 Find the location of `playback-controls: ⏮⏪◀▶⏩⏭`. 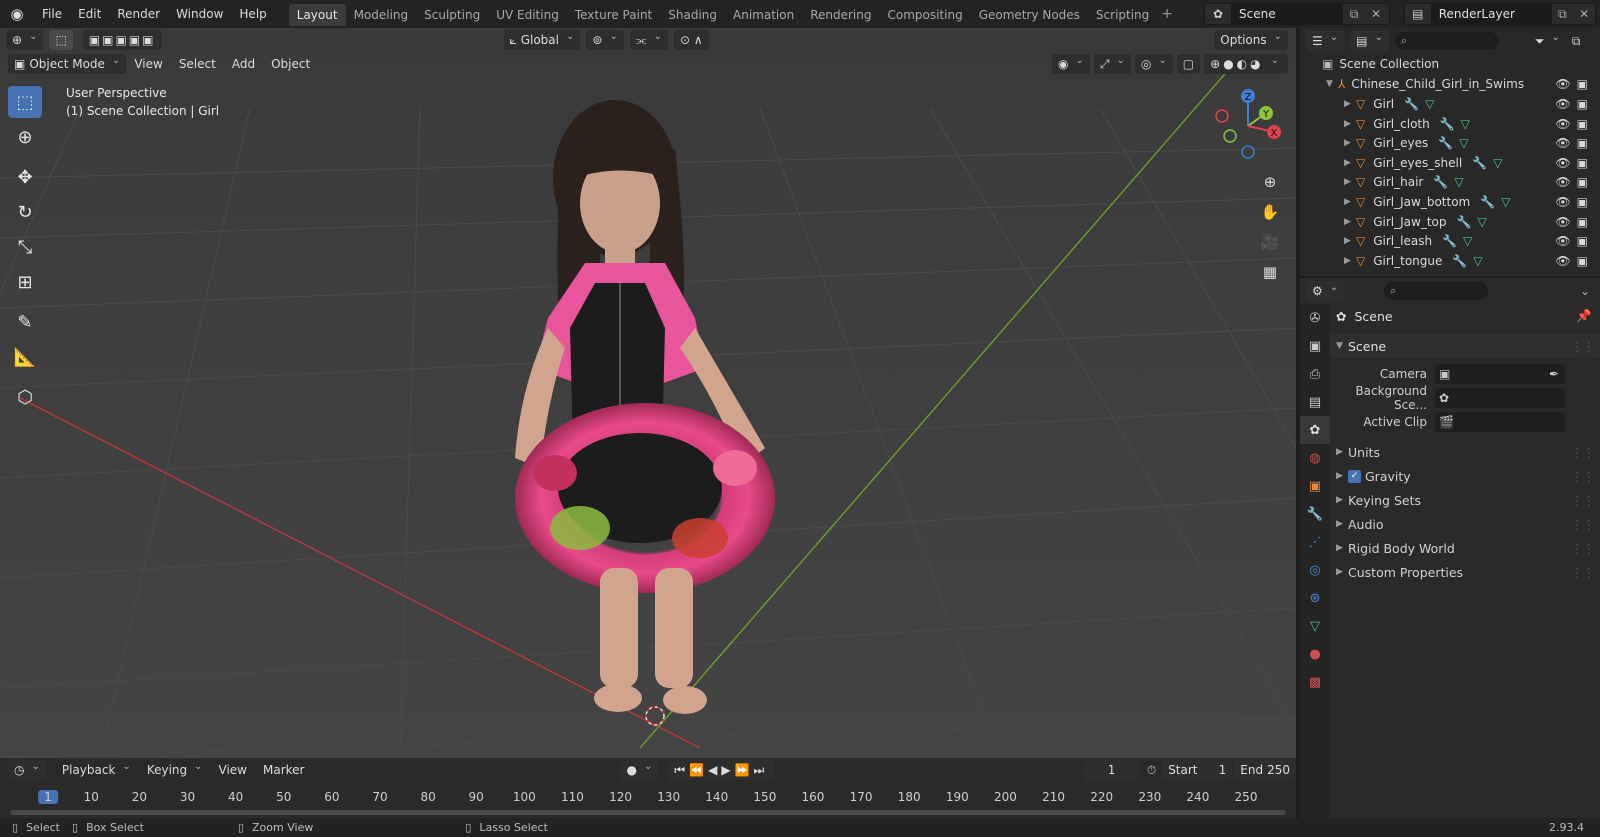

playback-controls: ⏮⏪◀▶⏩⏭ is located at coordinates (721, 770).